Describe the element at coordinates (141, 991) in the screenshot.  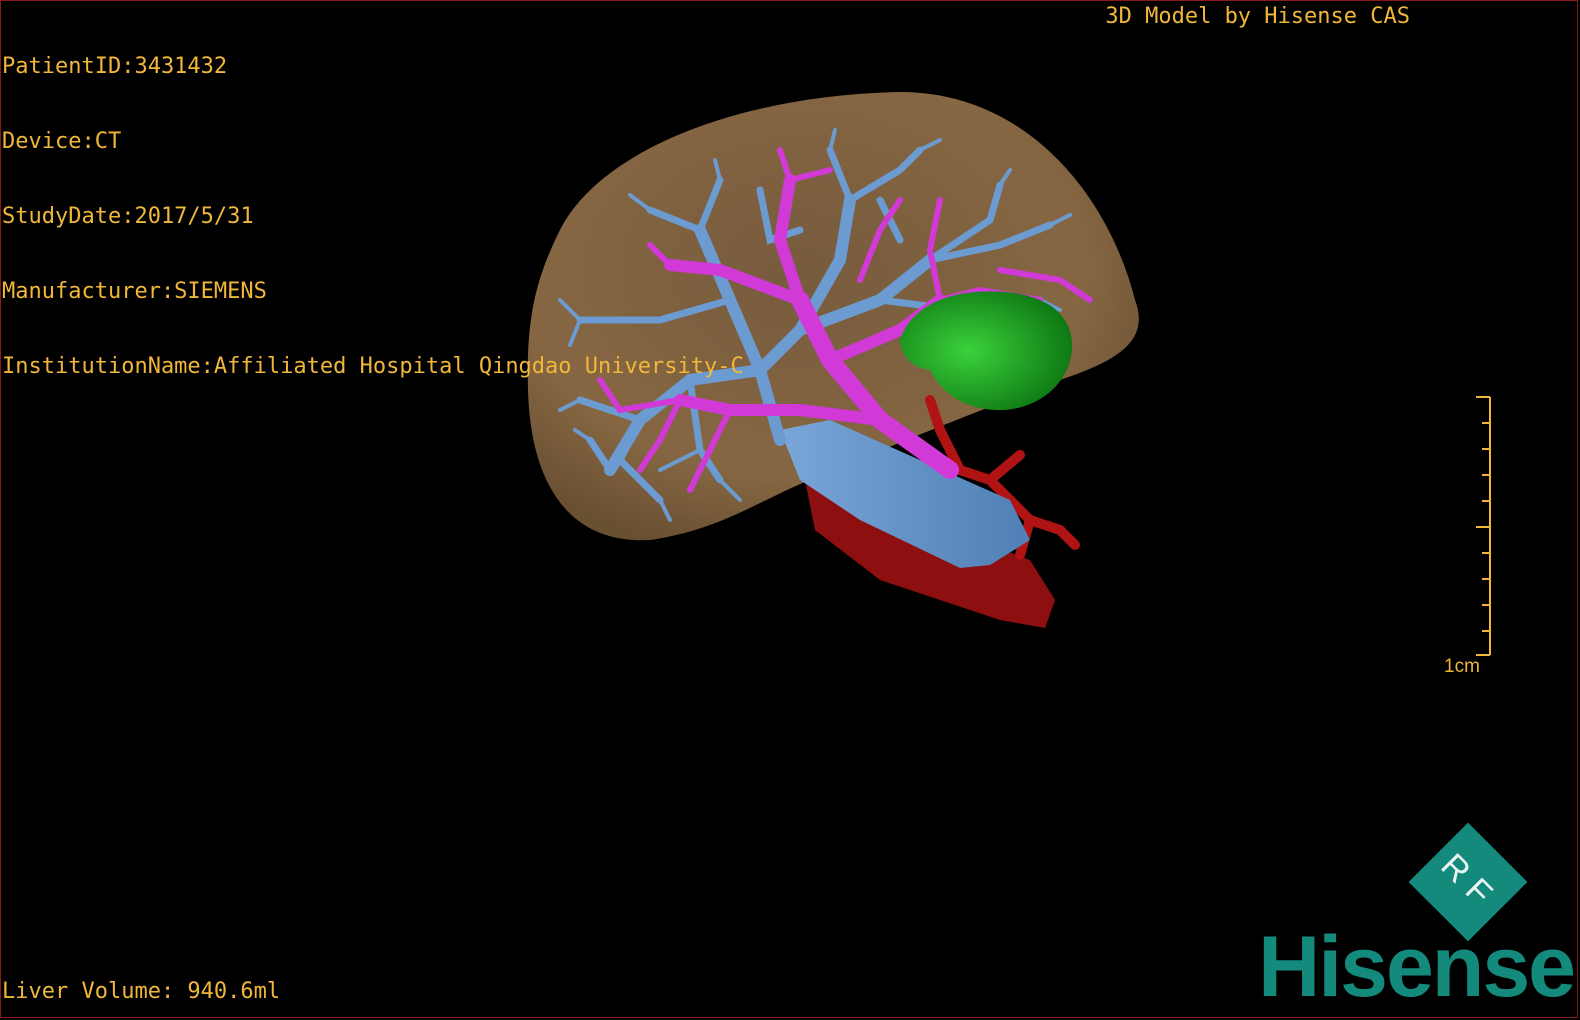
I see `liver-volume: Liver Volume: 940.6ml` at that location.